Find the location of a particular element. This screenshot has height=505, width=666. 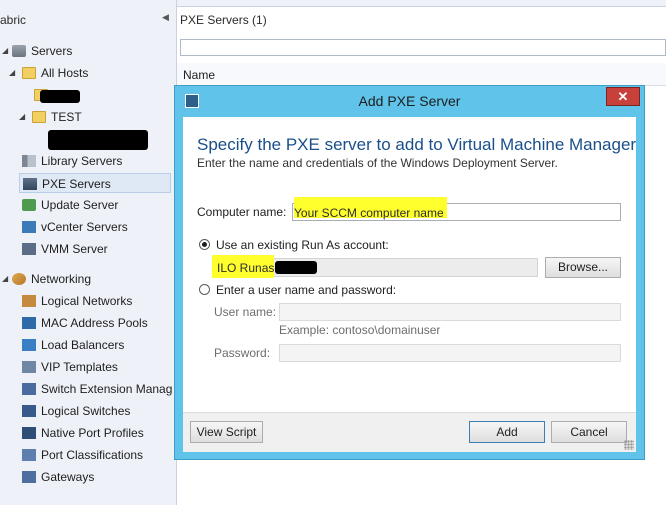

nav-item-networking: Networking is located at coordinates (51, 279).